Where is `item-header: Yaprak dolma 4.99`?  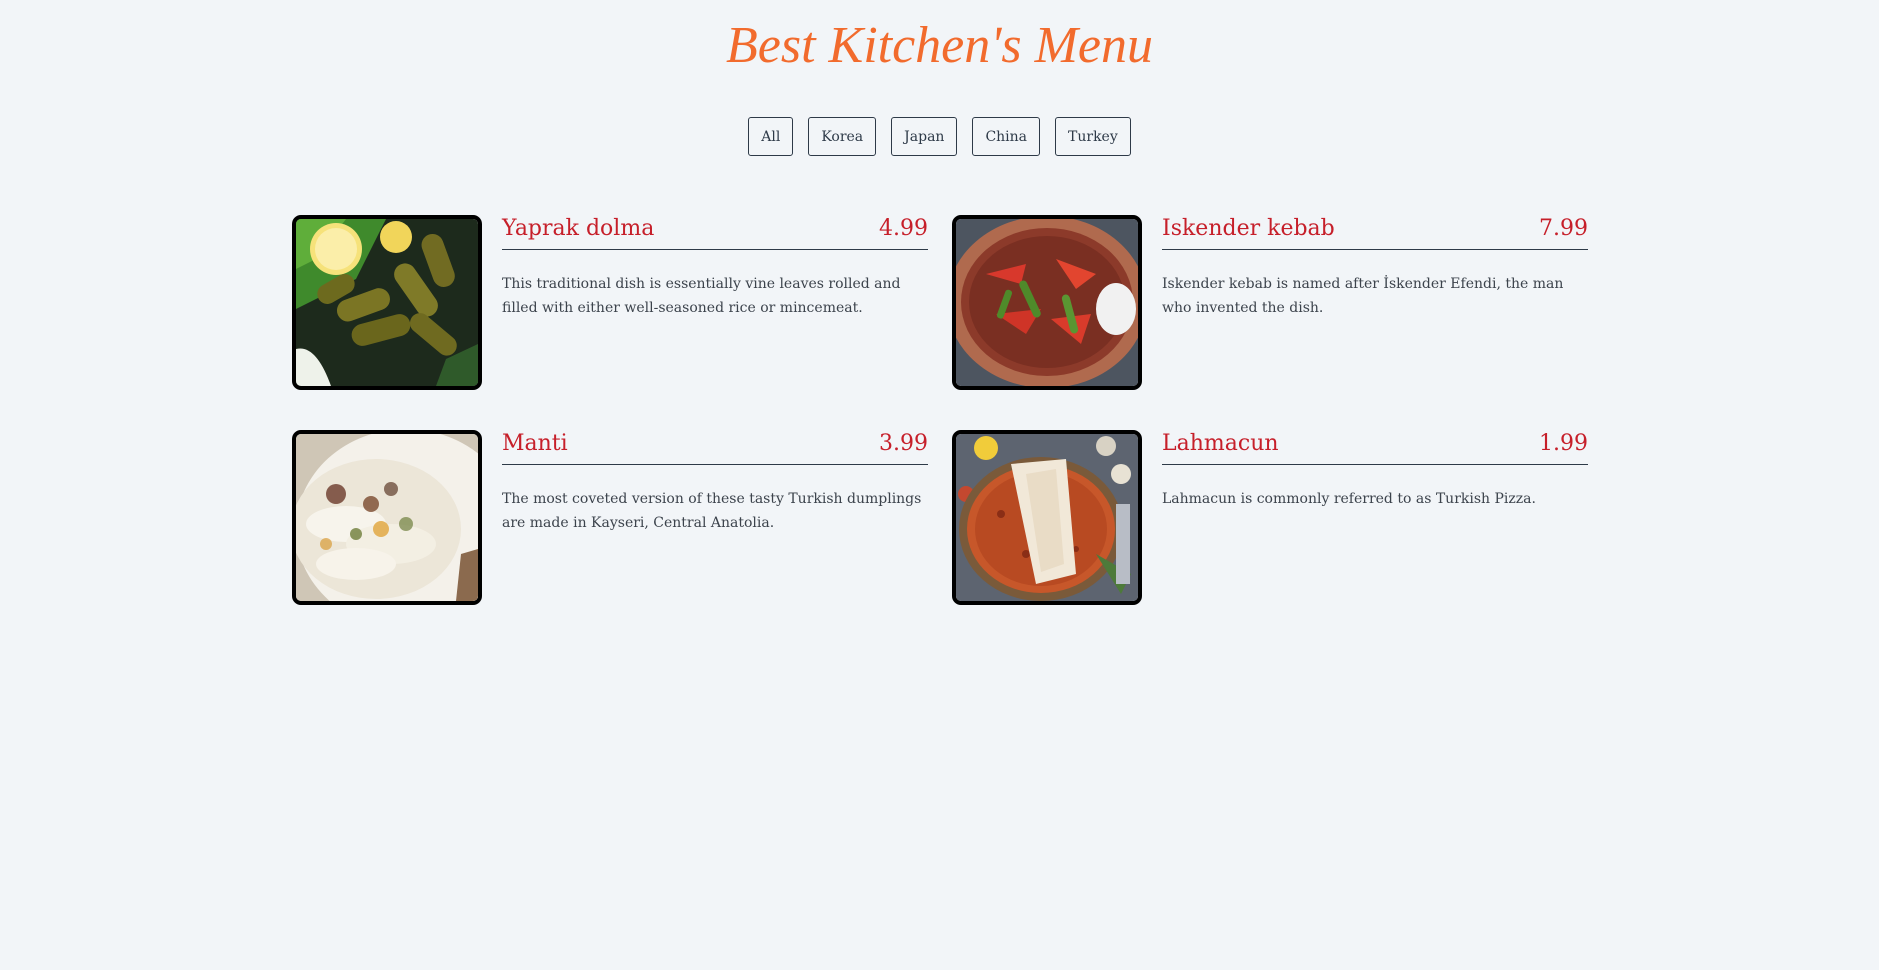
item-header: Yaprak dolma 4.99 is located at coordinates (715, 232).